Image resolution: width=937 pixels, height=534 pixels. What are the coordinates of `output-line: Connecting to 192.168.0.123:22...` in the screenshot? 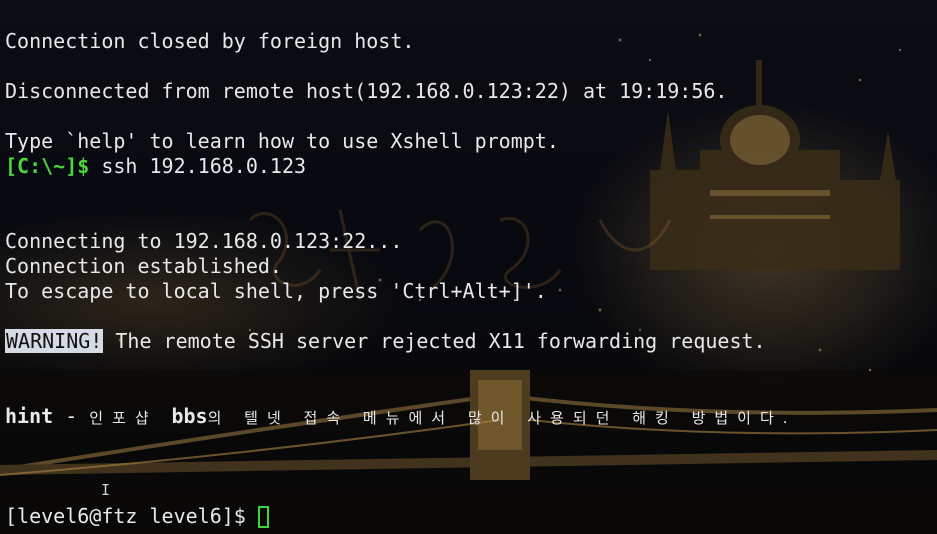 It's located at (204, 241).